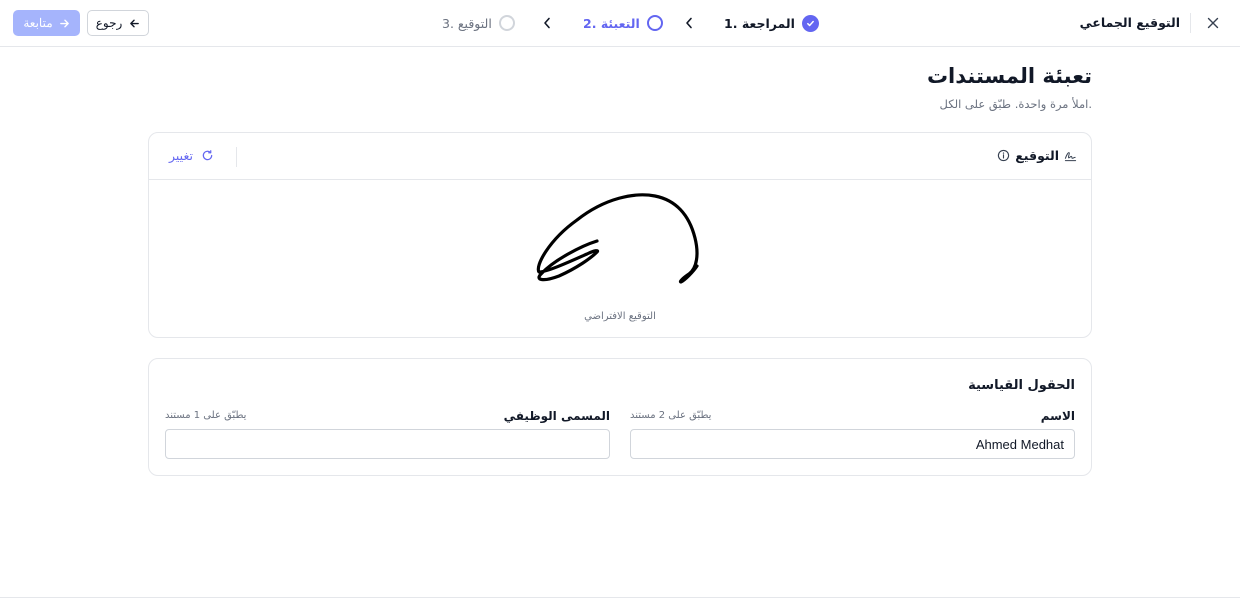 Image resolution: width=1240 pixels, height=598 pixels. I want to click on continue-label: متابعة, so click(38, 23).